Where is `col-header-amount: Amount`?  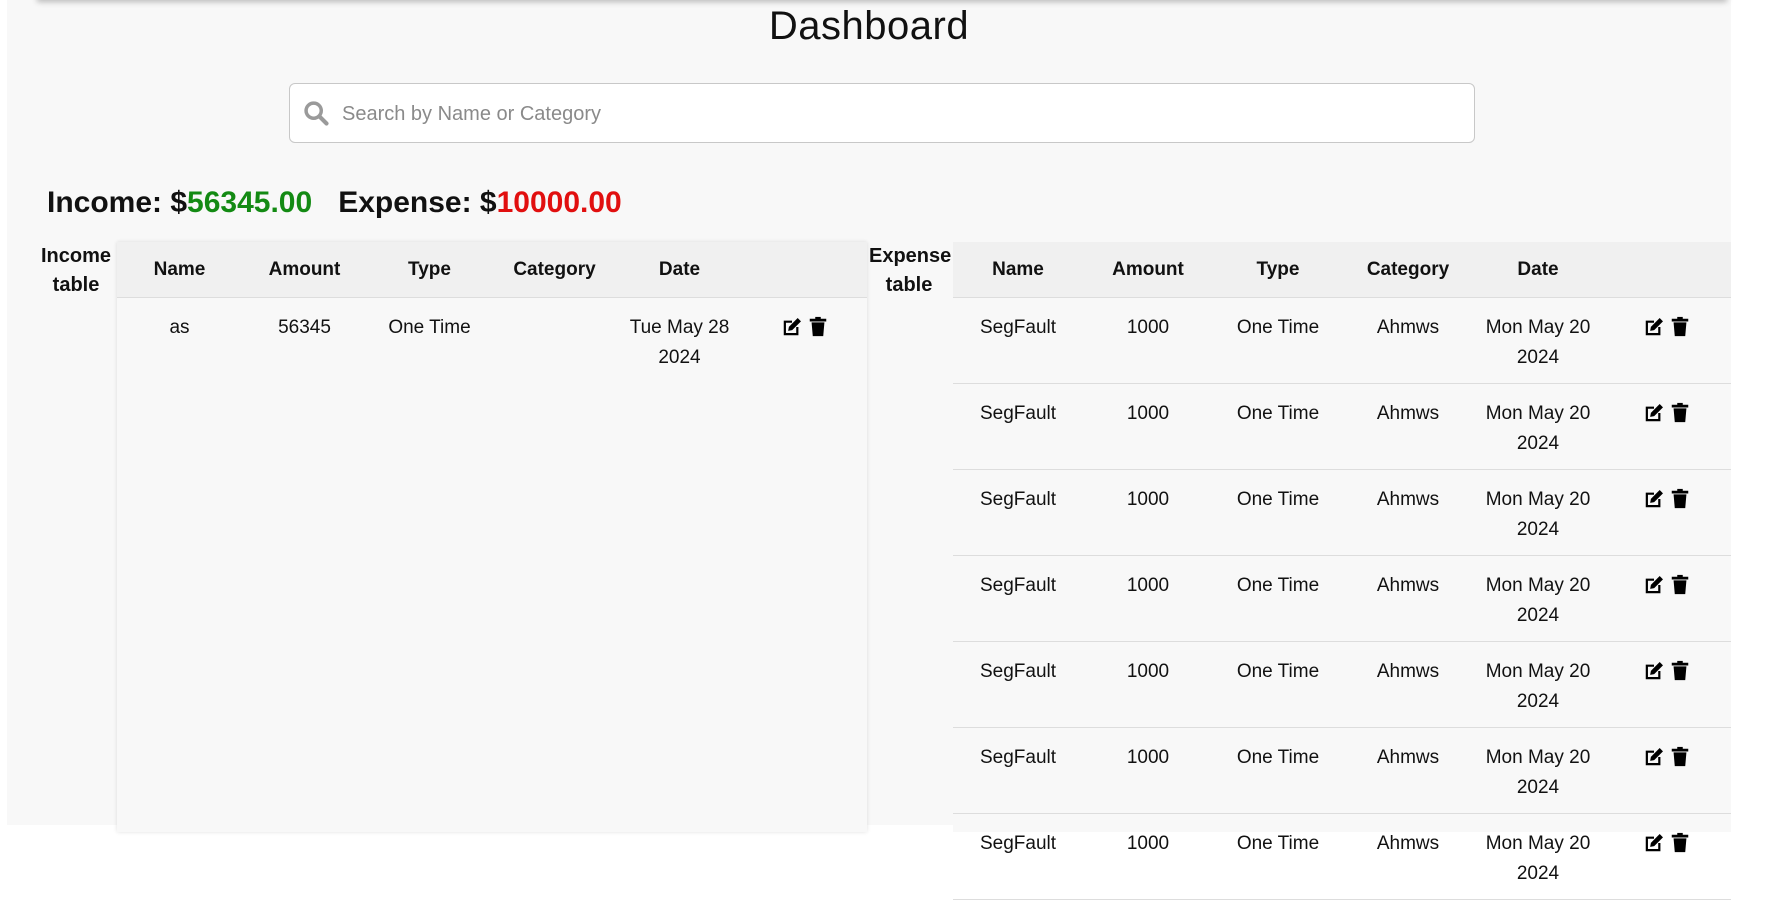
col-header-amount: Amount is located at coordinates (304, 270).